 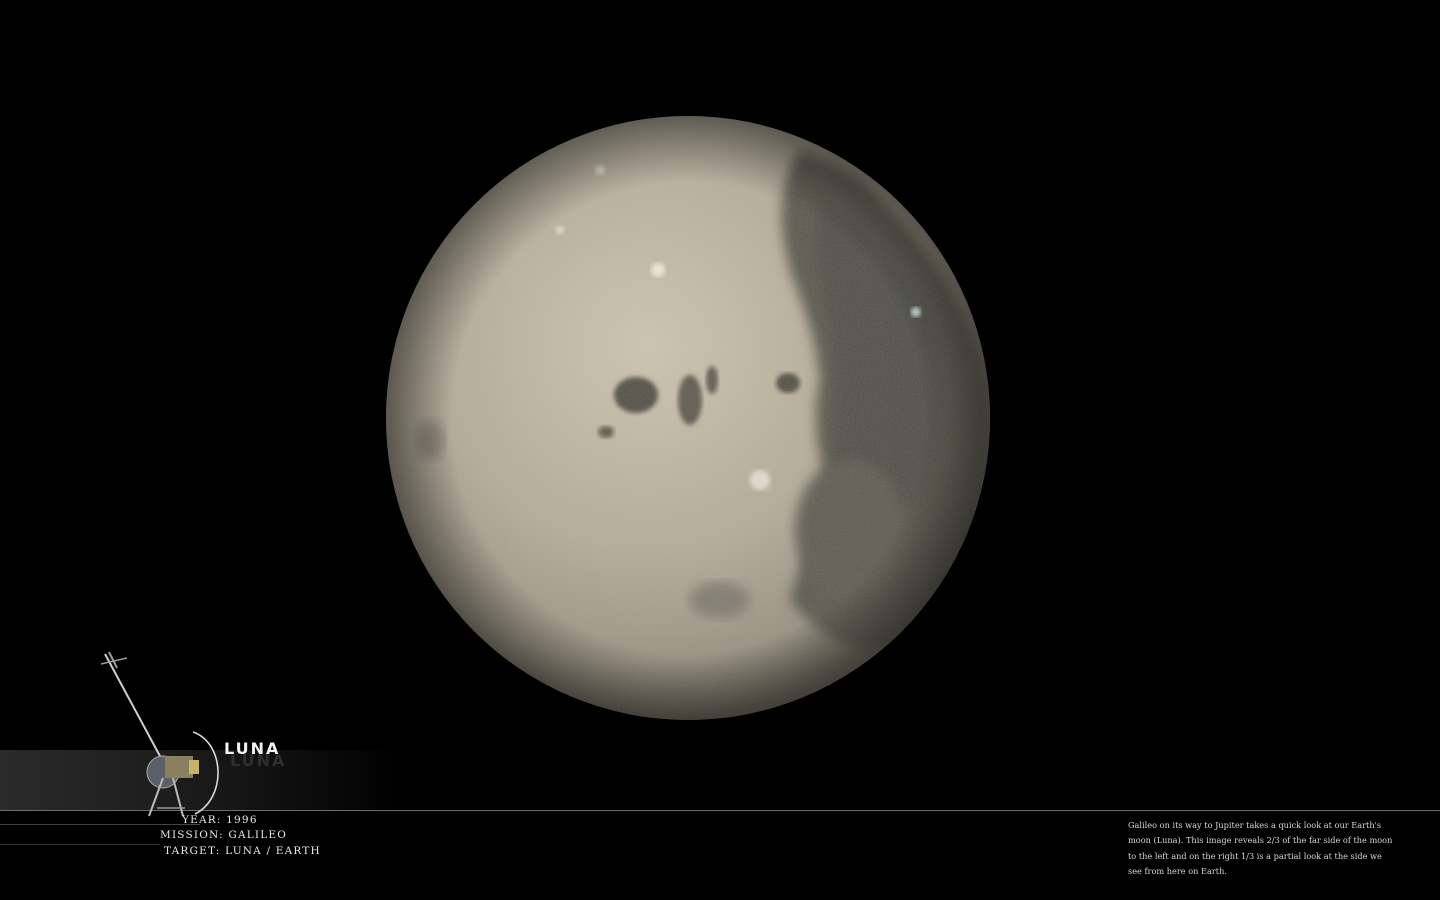 I want to click on page-title: LUNA, so click(x=252, y=748).